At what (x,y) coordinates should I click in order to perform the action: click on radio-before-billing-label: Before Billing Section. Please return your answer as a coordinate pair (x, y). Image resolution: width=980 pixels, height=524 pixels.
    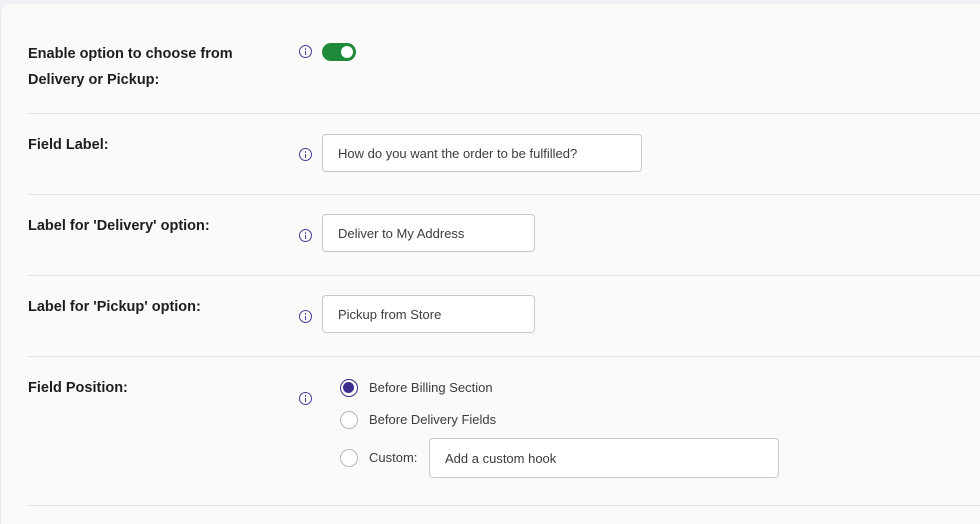
    Looking at the image, I should click on (431, 388).